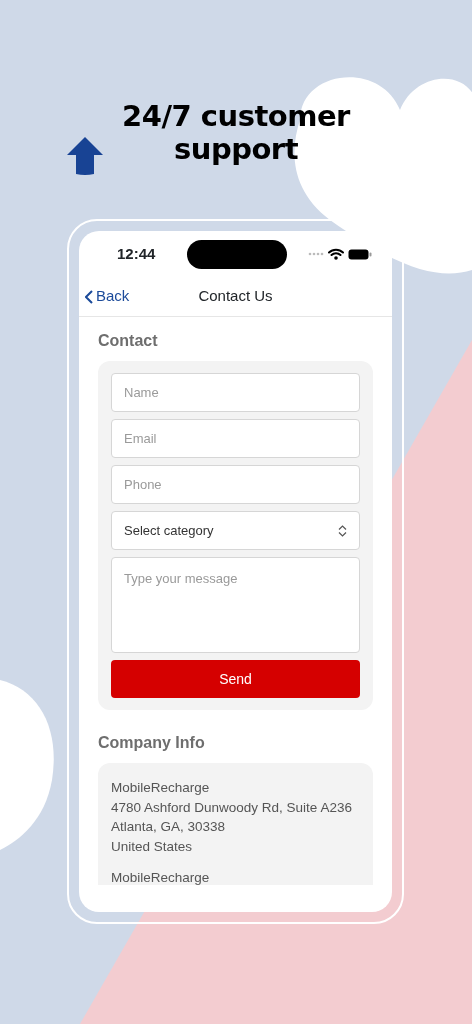 The image size is (472, 1024). I want to click on headline: 24/7 customer support, so click(236, 133).